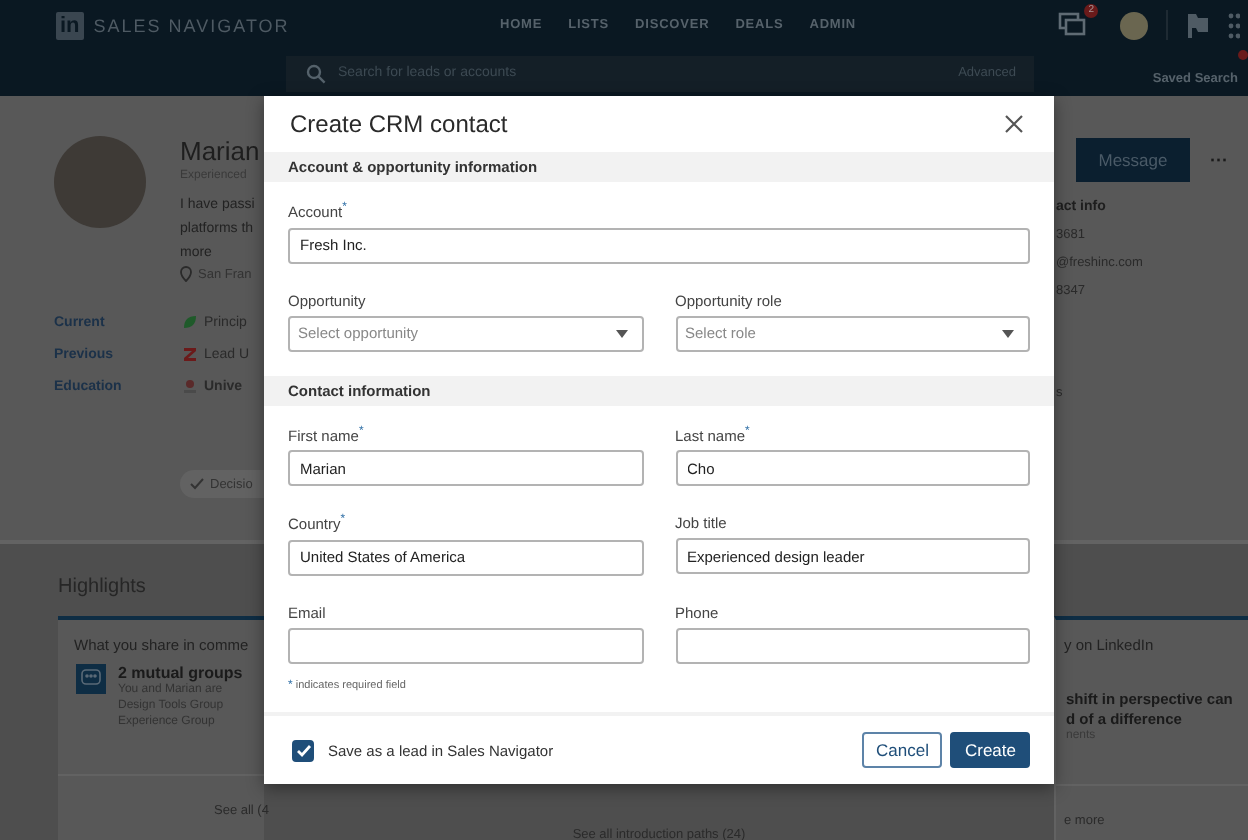 This screenshot has width=1248, height=840. Describe the element at coordinates (180, 673) in the screenshot. I see `group-title: 2 mutual groups` at that location.